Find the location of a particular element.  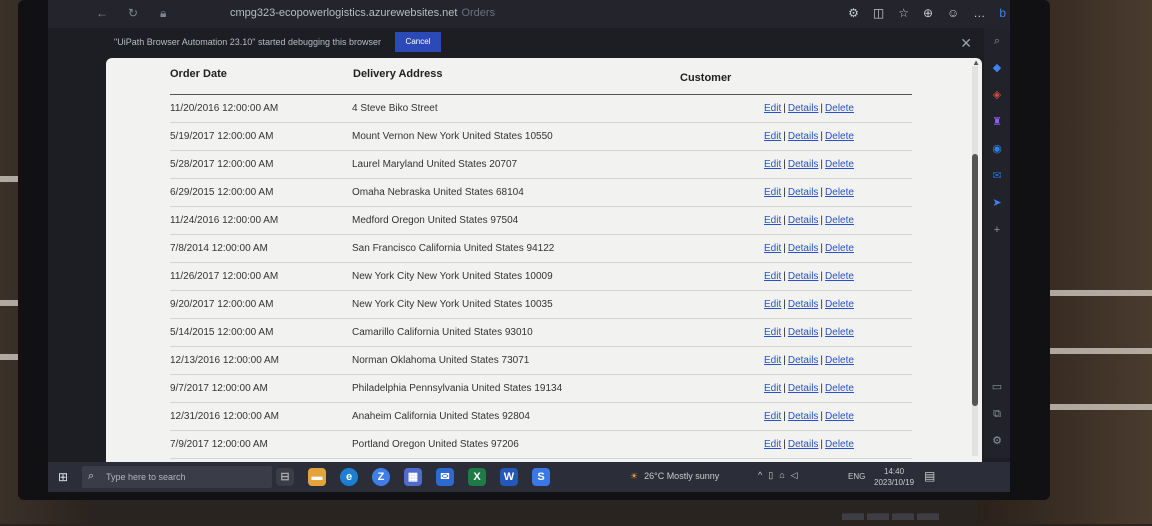

volume-icon: ◁ is located at coordinates (797, 475).